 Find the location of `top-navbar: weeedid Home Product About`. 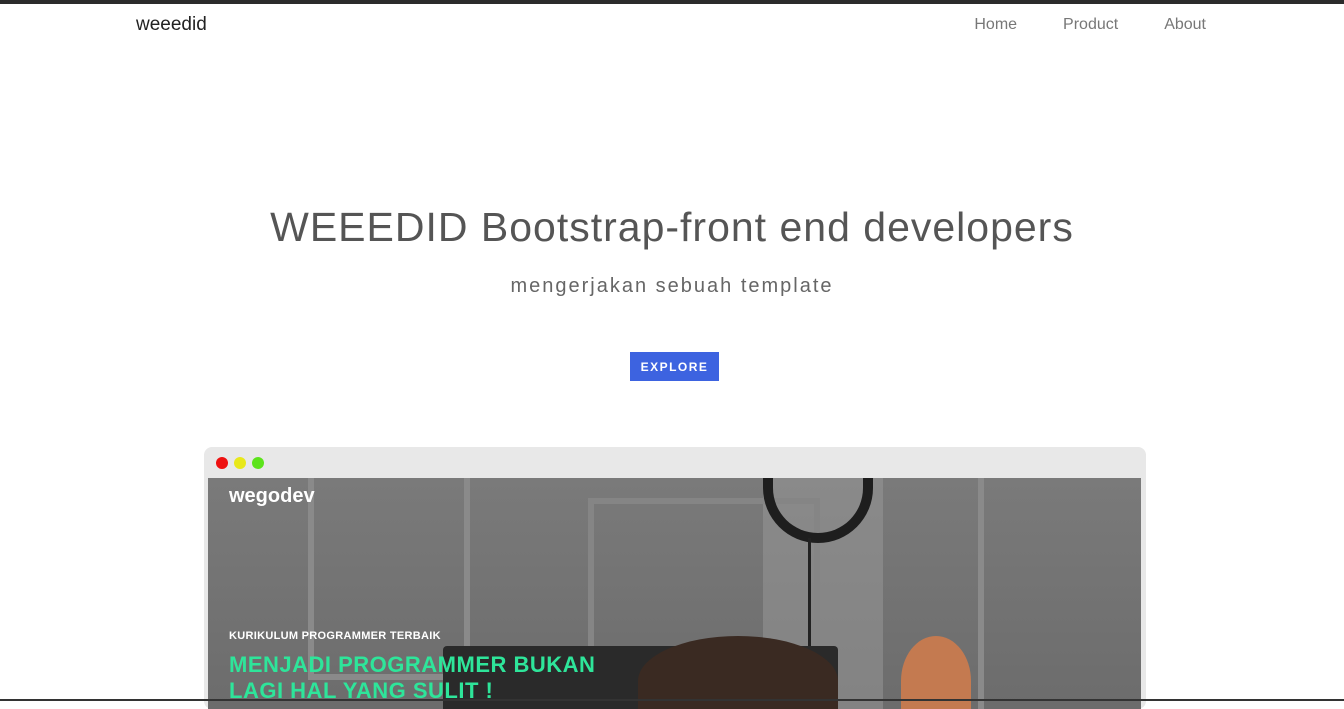

top-navbar: weeedid Home Product About is located at coordinates (672, 26).